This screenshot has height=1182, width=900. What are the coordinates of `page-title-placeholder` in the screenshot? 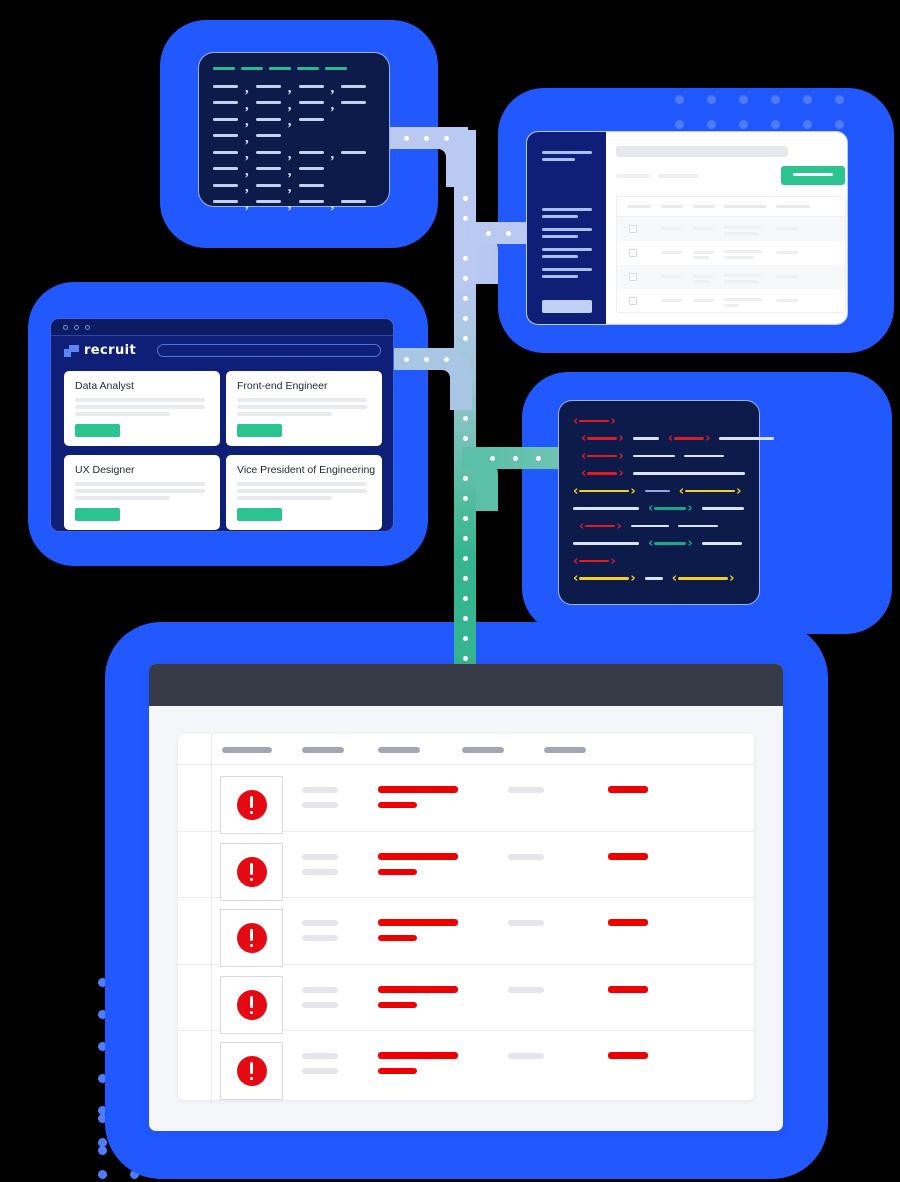 It's located at (702, 151).